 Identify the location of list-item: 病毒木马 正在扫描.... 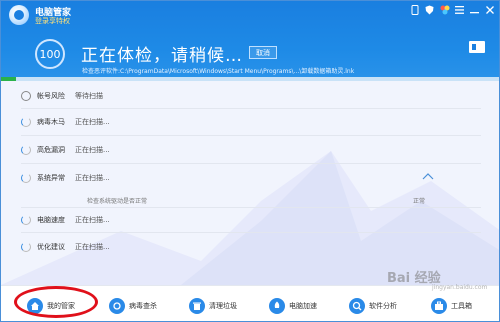
(65, 122).